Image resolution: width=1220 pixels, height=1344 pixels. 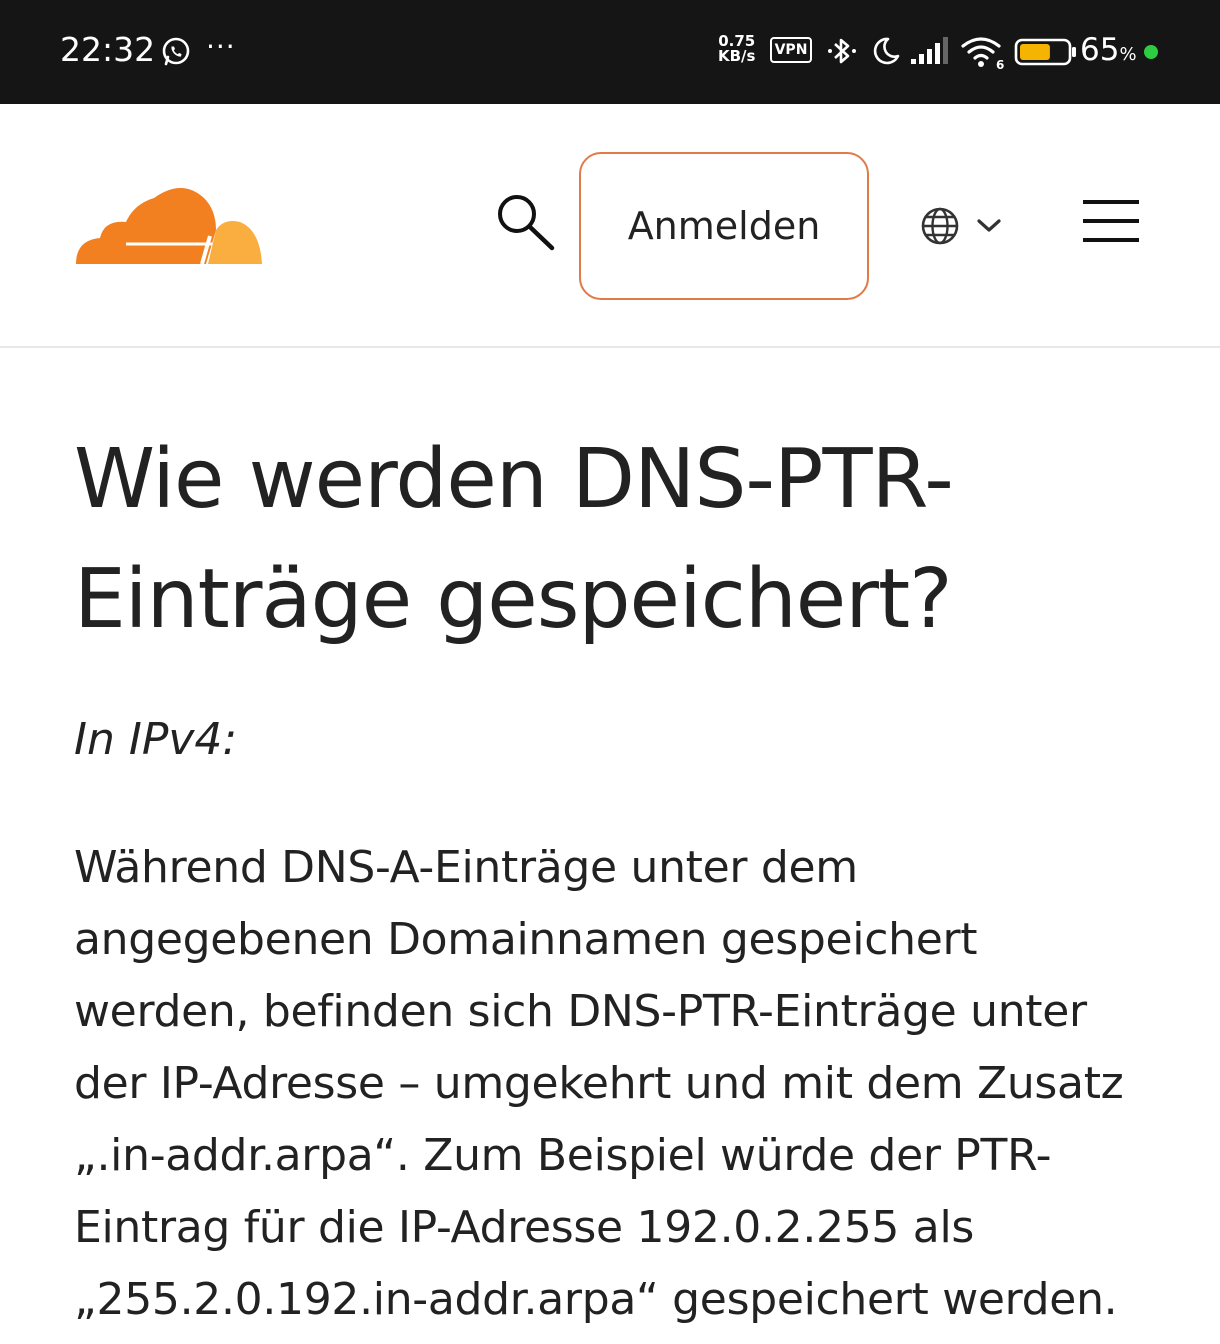 I want to click on section-subheading: In IPv4:, so click(x=156, y=739).